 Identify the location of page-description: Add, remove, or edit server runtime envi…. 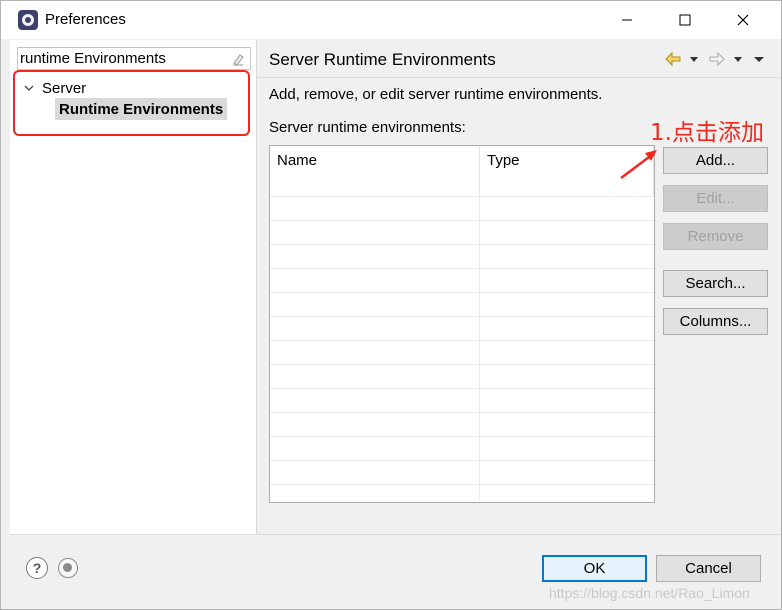
(436, 94).